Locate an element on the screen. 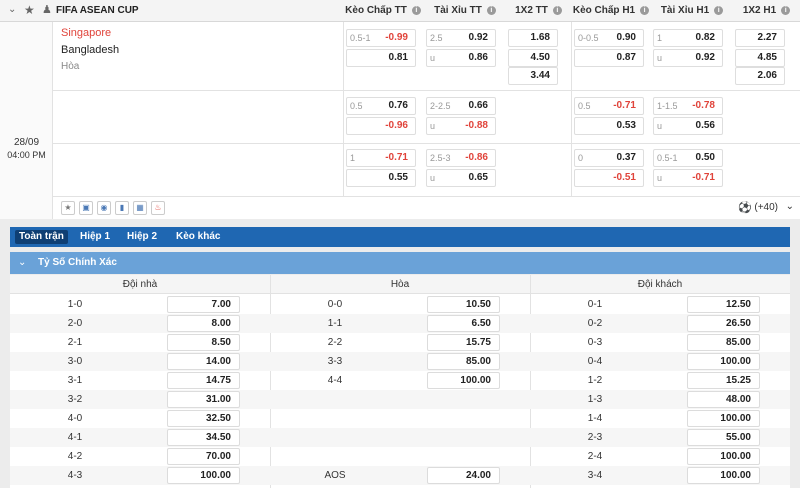  score-row-away: 0-3 85.00 is located at coordinates (660, 342).